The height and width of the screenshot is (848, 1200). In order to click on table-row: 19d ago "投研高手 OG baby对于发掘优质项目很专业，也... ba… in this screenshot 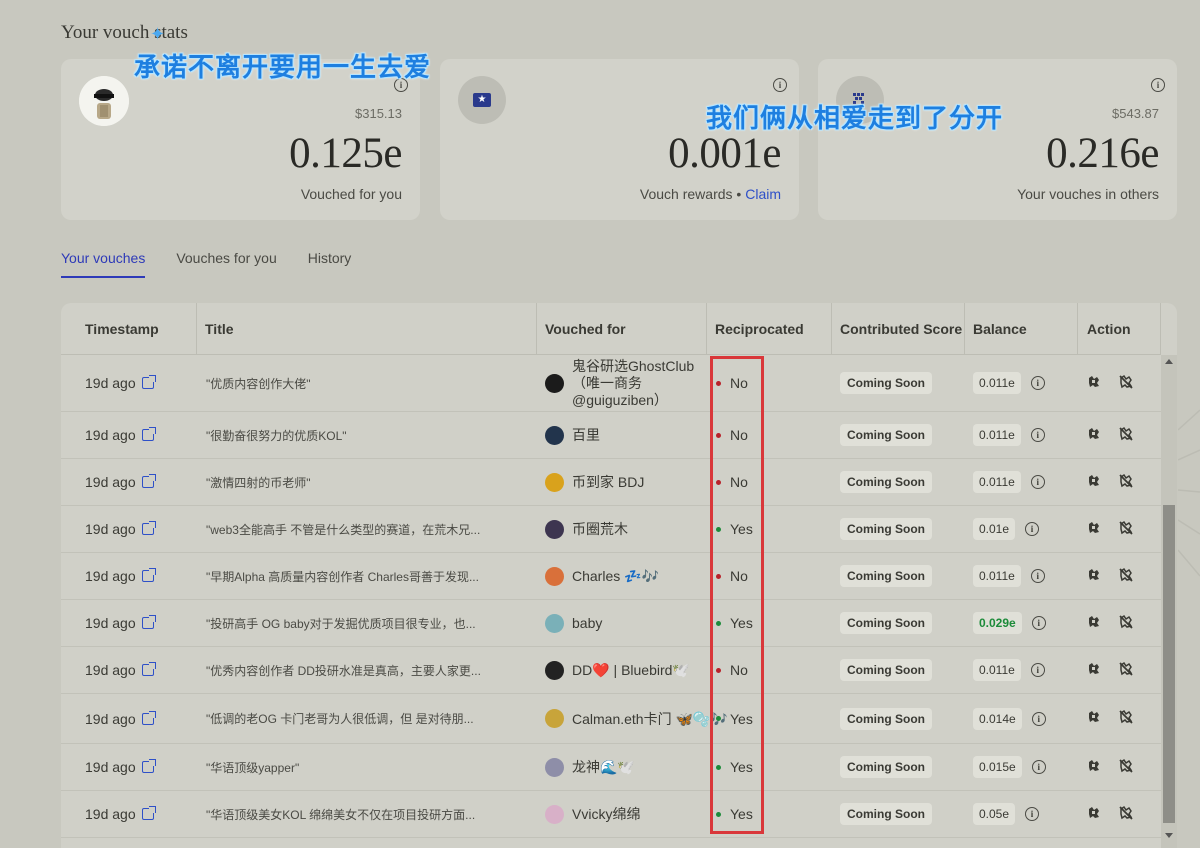, I will do `click(611, 623)`.